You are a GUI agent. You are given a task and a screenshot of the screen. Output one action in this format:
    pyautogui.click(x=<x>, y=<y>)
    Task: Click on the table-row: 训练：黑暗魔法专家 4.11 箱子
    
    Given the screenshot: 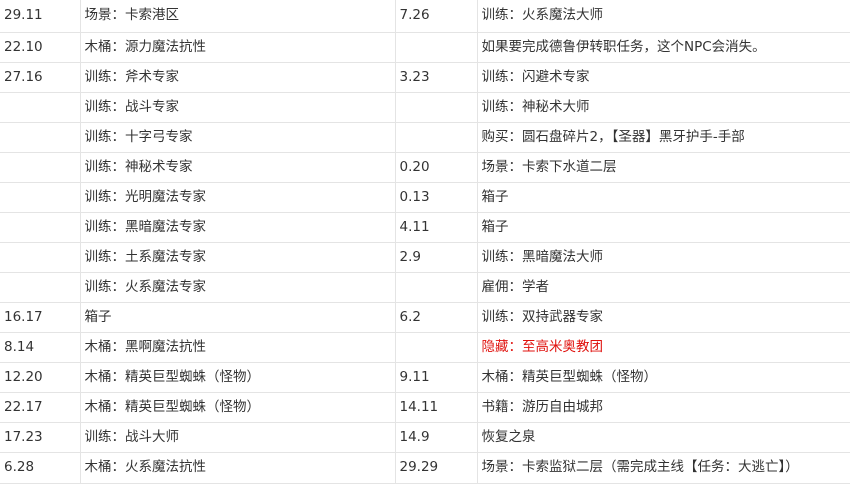 What is the action you would take?
    pyautogui.click(x=425, y=227)
    